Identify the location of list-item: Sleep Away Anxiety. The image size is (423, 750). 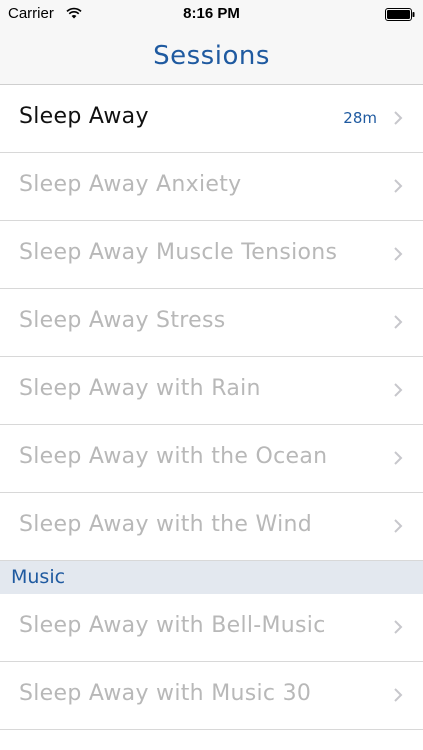
(211, 187).